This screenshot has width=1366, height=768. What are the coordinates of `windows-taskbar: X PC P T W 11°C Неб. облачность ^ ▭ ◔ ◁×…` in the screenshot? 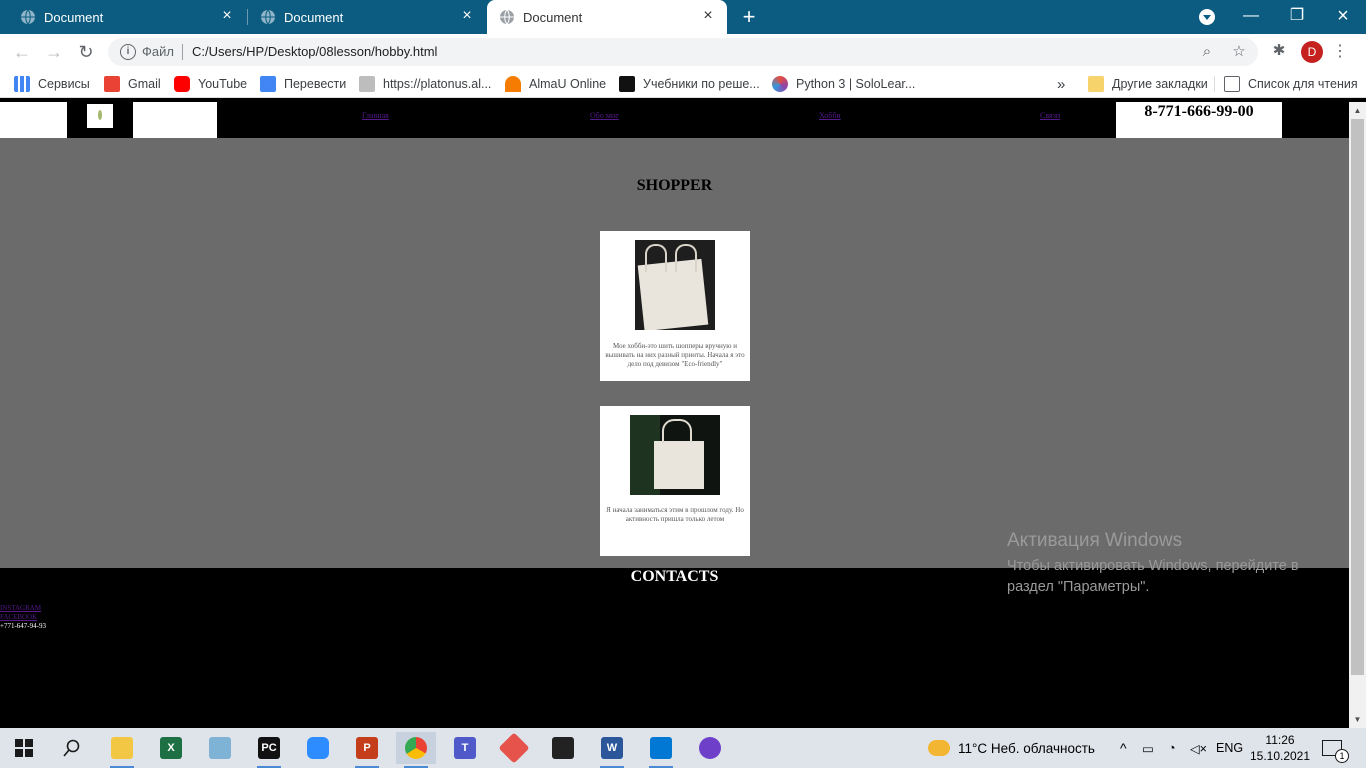 It's located at (683, 748).